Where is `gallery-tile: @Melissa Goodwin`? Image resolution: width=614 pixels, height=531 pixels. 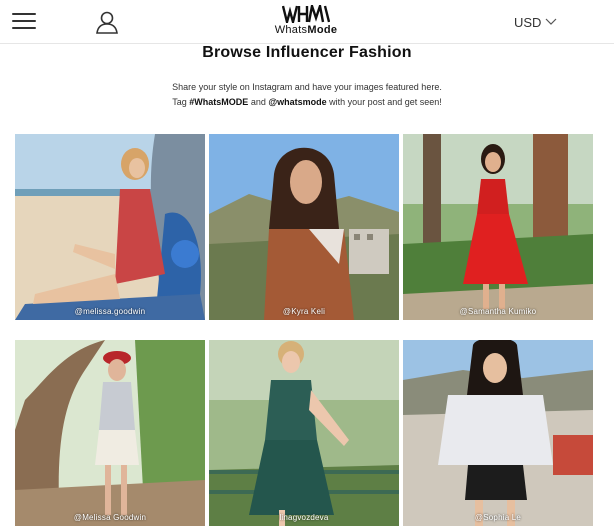
gallery-tile: @Melissa Goodwin is located at coordinates (110, 433).